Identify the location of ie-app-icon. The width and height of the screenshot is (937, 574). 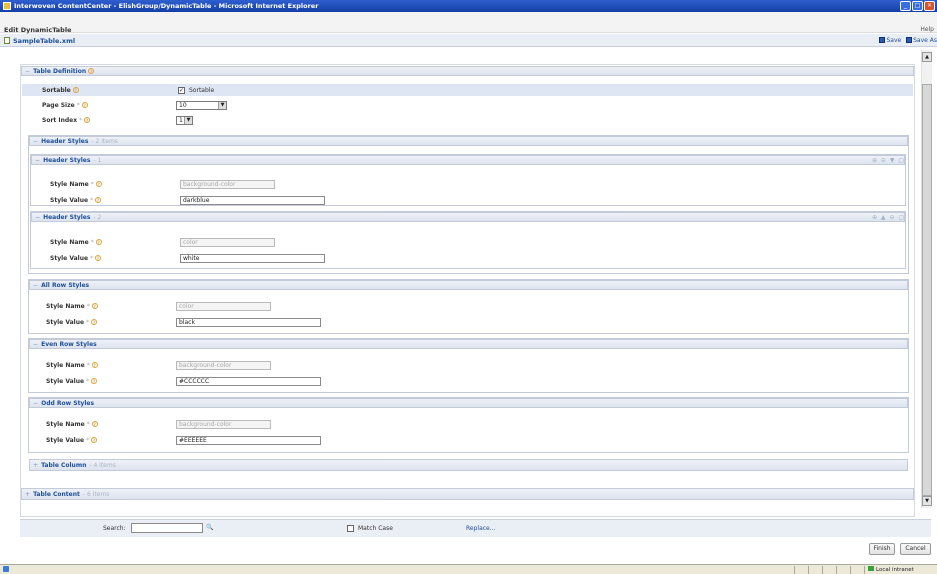
(7, 6).